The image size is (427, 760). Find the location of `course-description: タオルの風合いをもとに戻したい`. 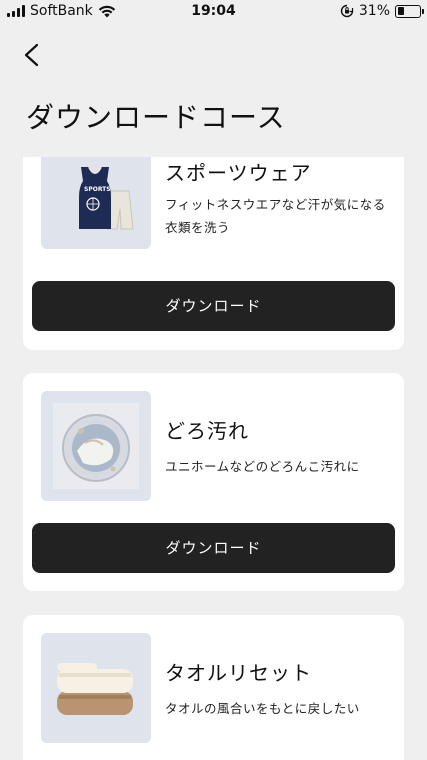

course-description: タオルの風合いをもとに戻したい is located at coordinates (262, 708).